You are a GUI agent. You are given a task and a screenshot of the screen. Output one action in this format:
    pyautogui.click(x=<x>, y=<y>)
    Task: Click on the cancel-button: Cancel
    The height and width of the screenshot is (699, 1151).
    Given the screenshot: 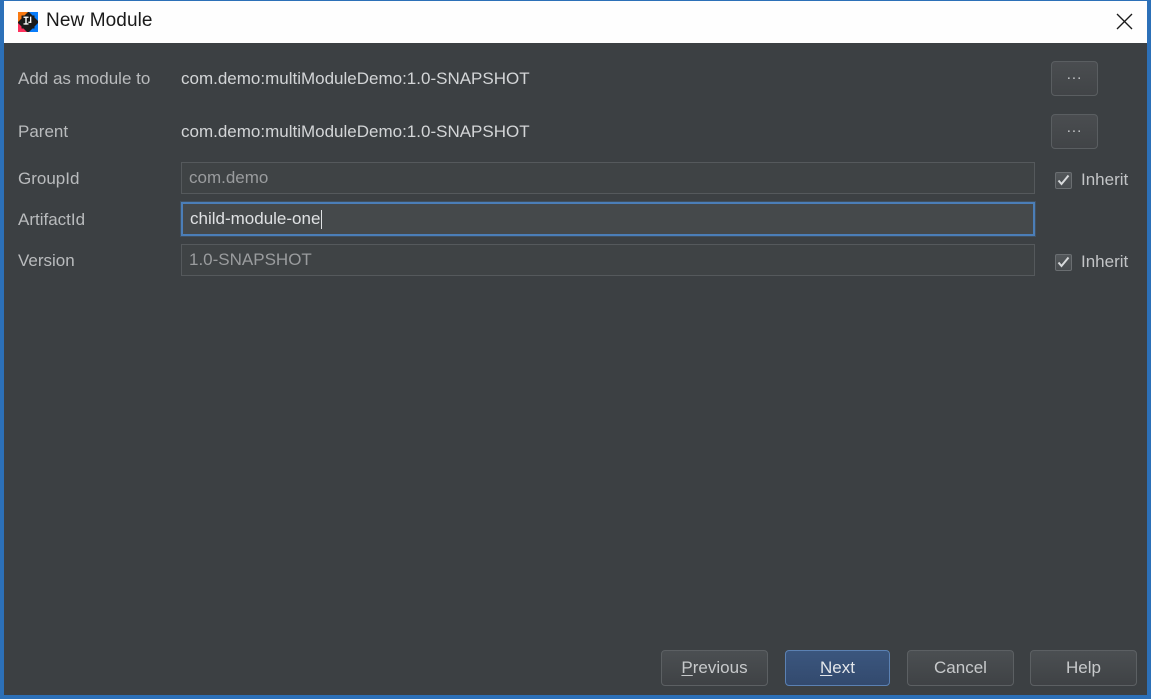 What is the action you would take?
    pyautogui.click(x=960, y=668)
    